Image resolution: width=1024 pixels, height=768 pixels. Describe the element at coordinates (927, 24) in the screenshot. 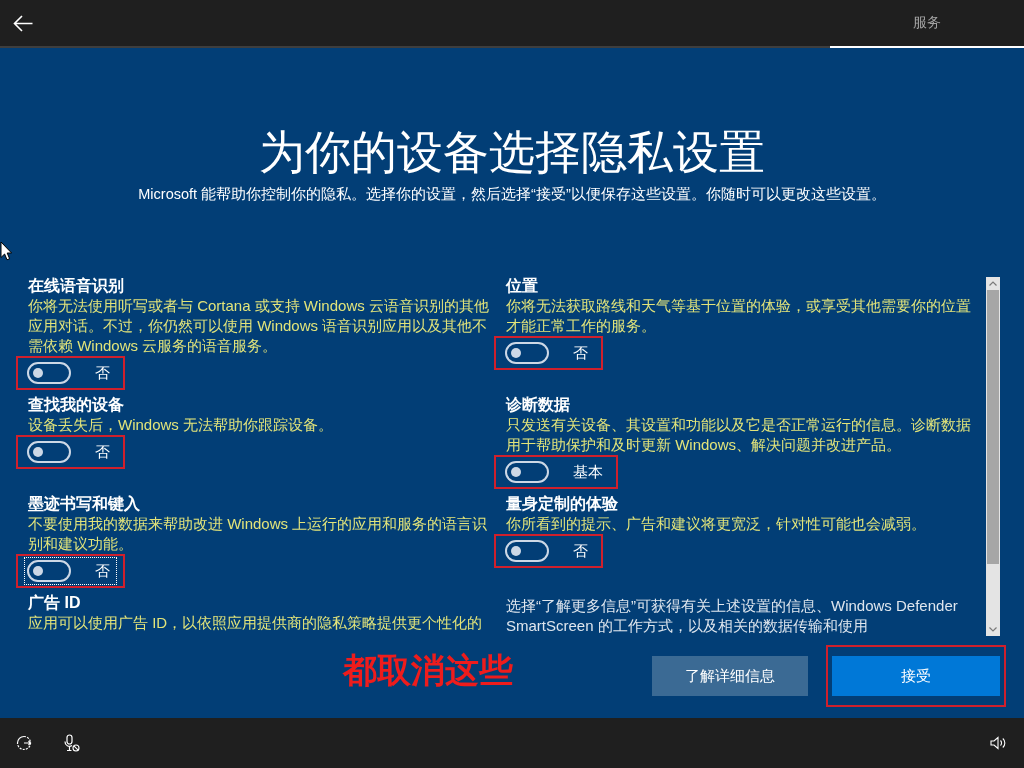

I see `tab: 服务` at that location.